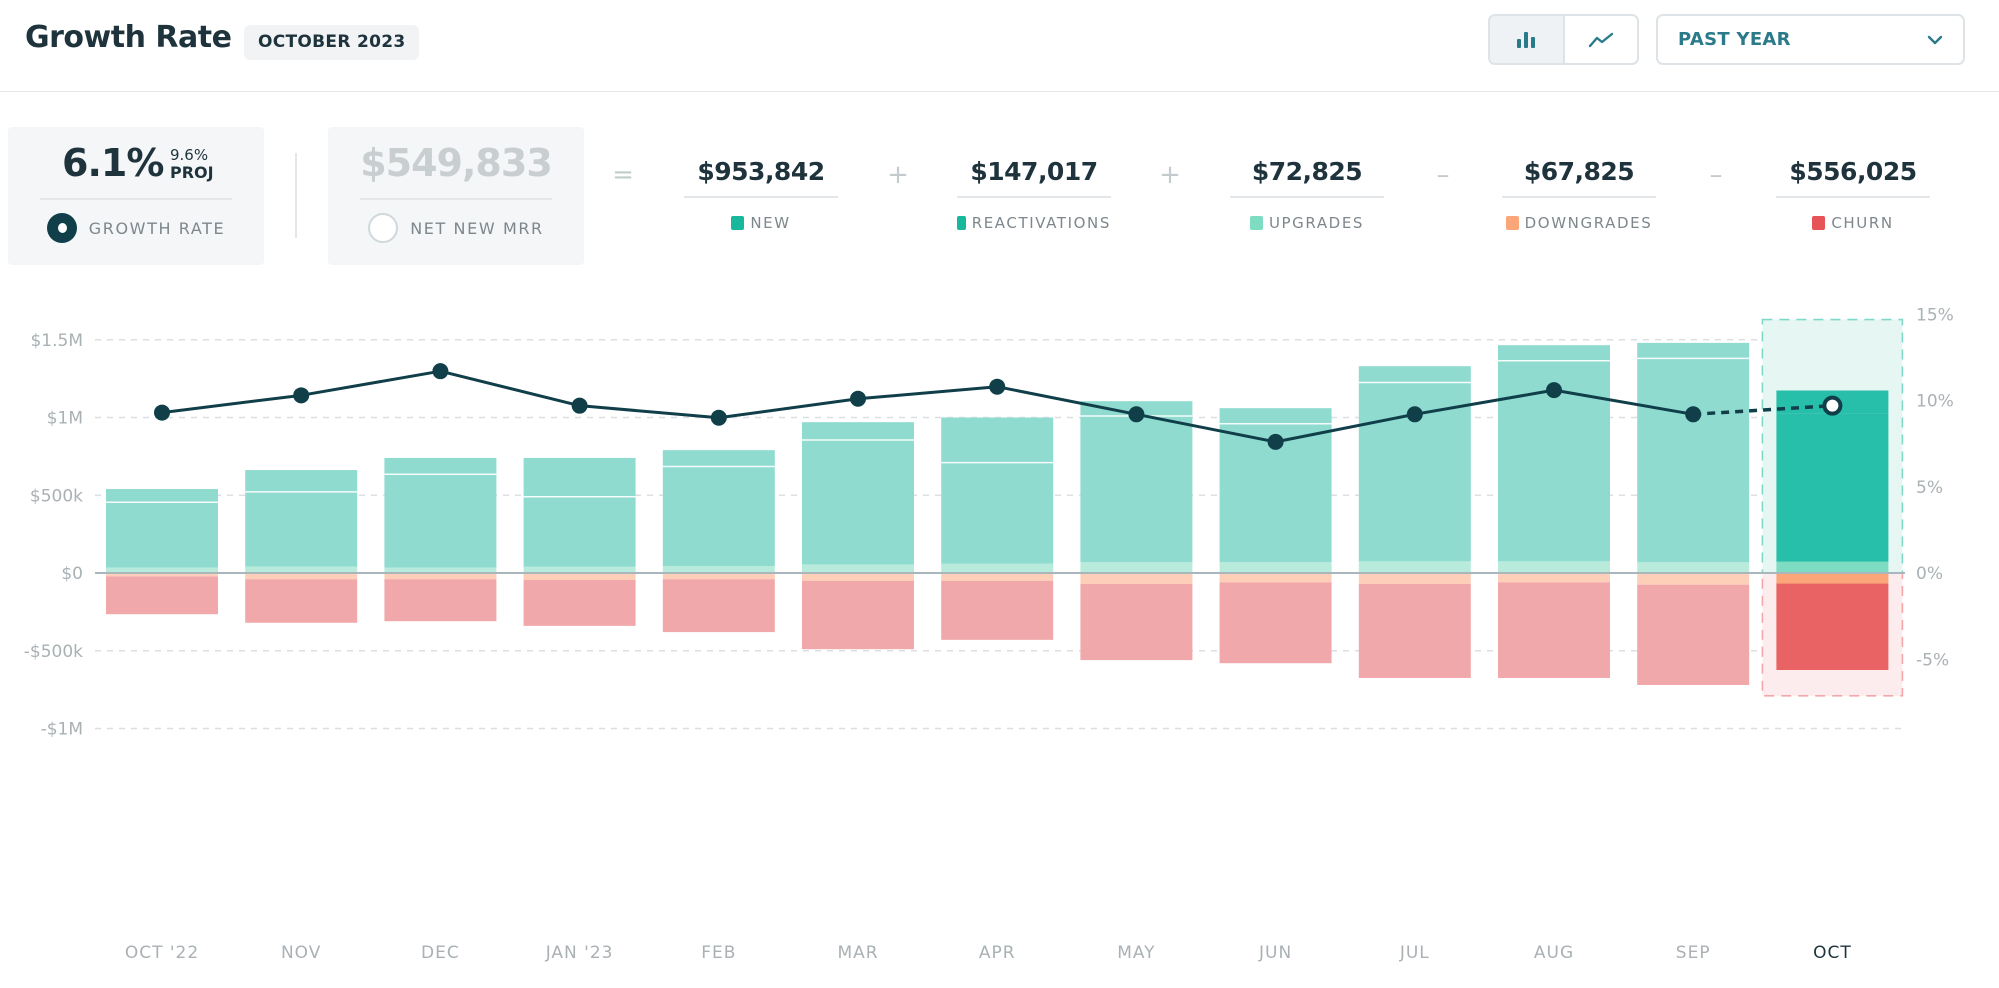 The width and height of the screenshot is (1999, 988). Describe the element at coordinates (623, 175) in the screenshot. I see `equals-operator: =` at that location.